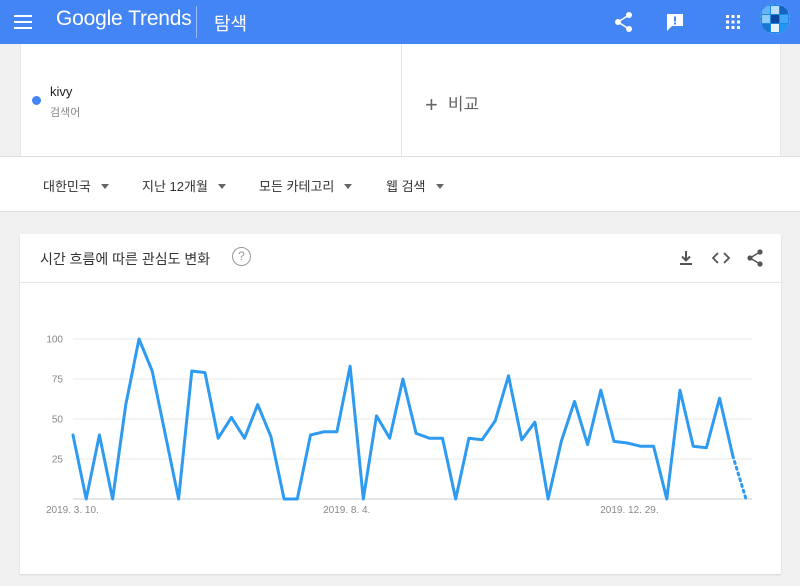 The image size is (800, 586). I want to click on header-divider, so click(196, 22).